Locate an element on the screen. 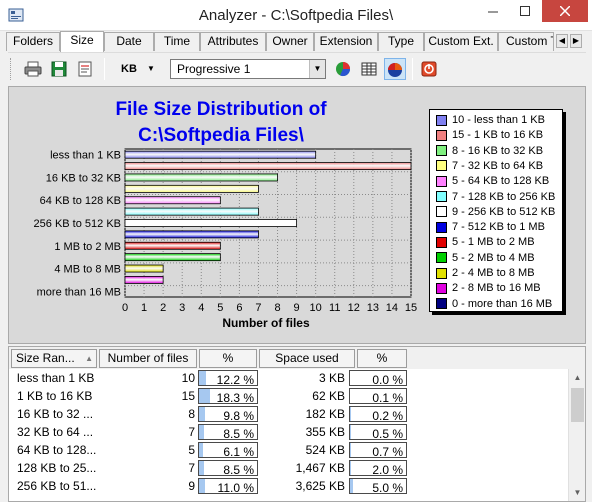 This screenshot has width=592, height=502. cell-space-percent: 0.2 % is located at coordinates (378, 414).